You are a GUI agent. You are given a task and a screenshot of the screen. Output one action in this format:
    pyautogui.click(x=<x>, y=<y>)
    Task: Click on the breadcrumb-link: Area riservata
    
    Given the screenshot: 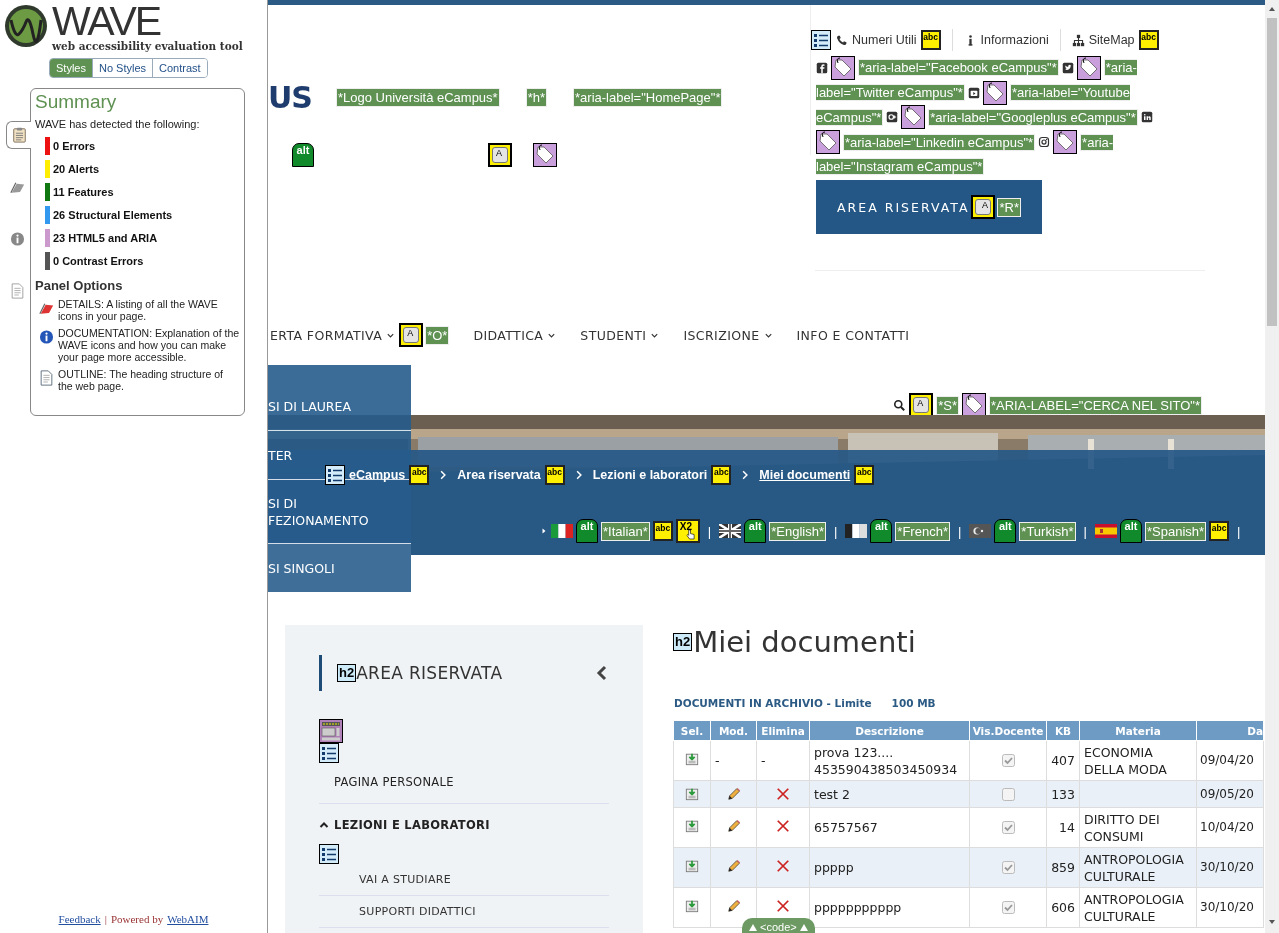 What is the action you would take?
    pyautogui.click(x=499, y=475)
    